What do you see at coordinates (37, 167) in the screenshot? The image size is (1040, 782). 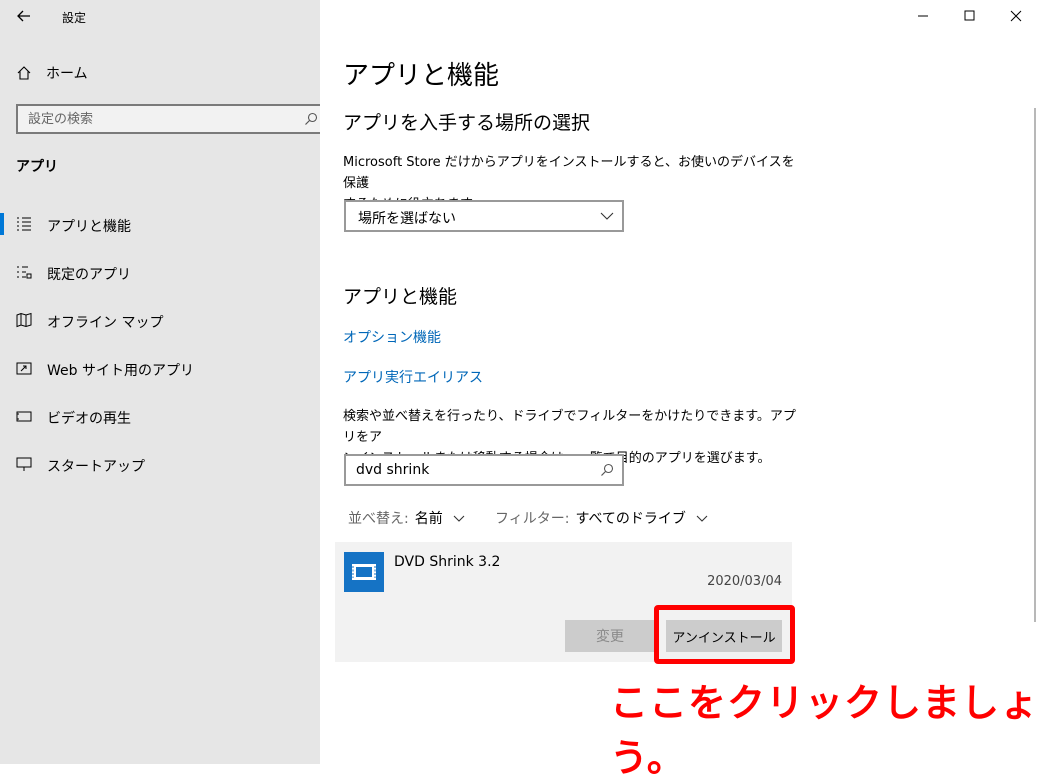 I see `sidebar-section-title: アプリ` at bounding box center [37, 167].